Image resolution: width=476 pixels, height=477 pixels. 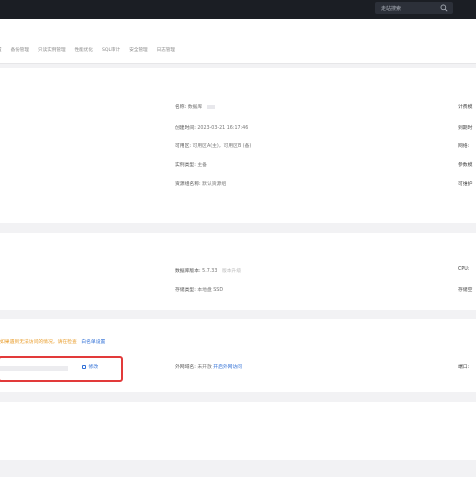 I want to click on instance-tabs: 置 备份管理 只读实例管理 性能优化 SQL审计 安全管理 日志管理, so click(x=92, y=52).